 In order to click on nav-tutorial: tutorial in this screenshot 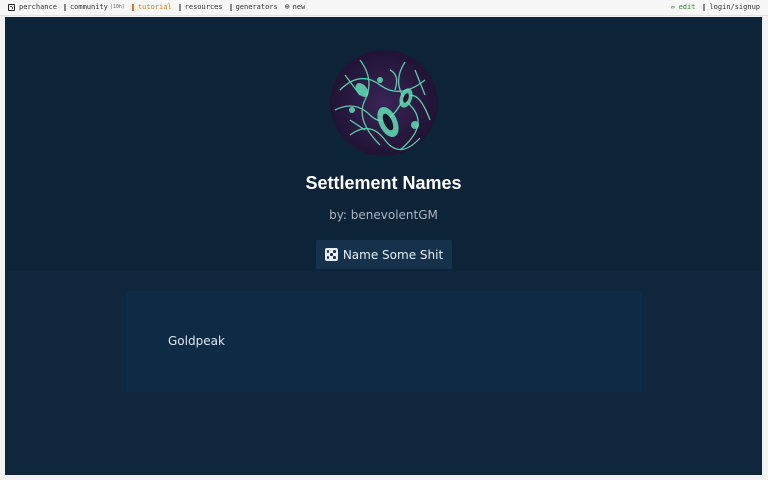, I will do `click(151, 7)`.